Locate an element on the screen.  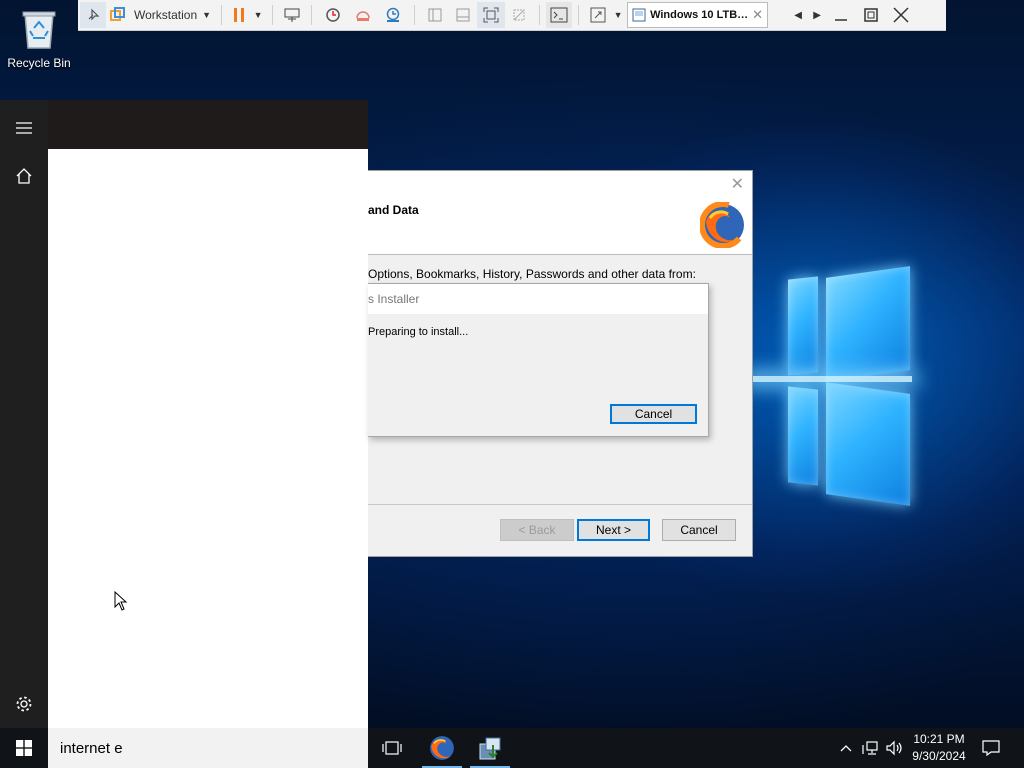
hamburger-icon is located at coordinates (24, 128).